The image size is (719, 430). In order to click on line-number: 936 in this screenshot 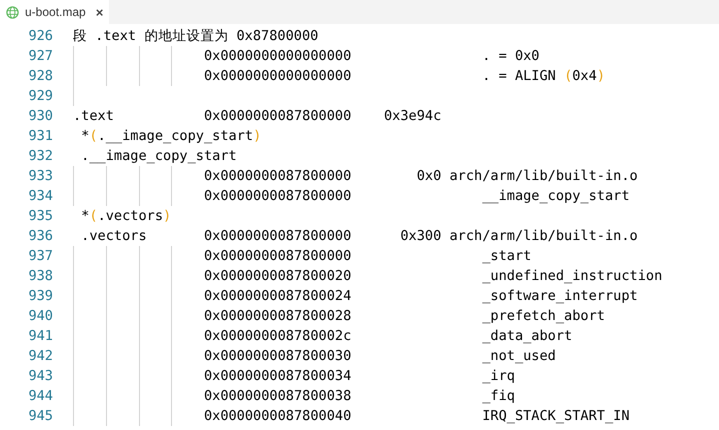, I will do `click(40, 236)`.